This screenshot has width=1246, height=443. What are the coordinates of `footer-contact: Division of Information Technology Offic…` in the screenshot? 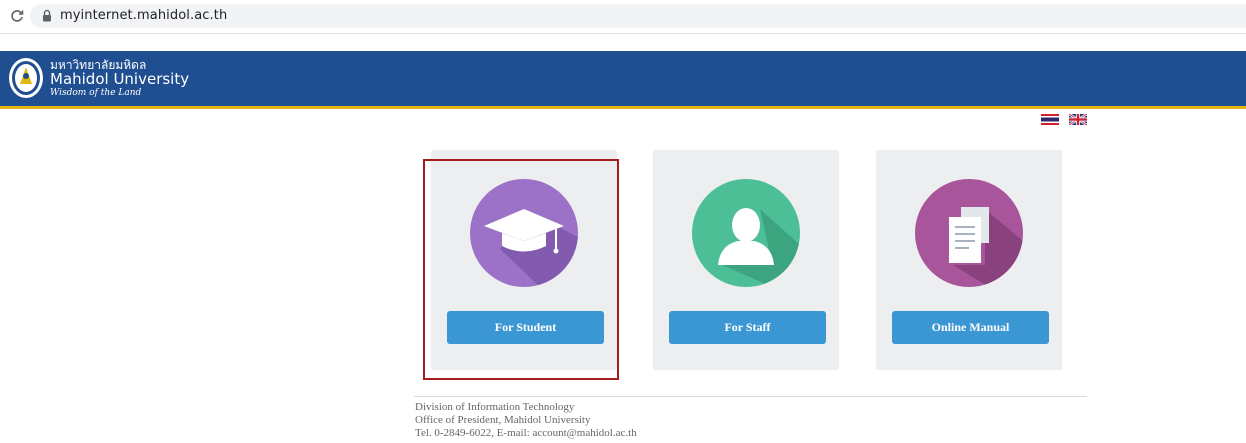 It's located at (526, 420).